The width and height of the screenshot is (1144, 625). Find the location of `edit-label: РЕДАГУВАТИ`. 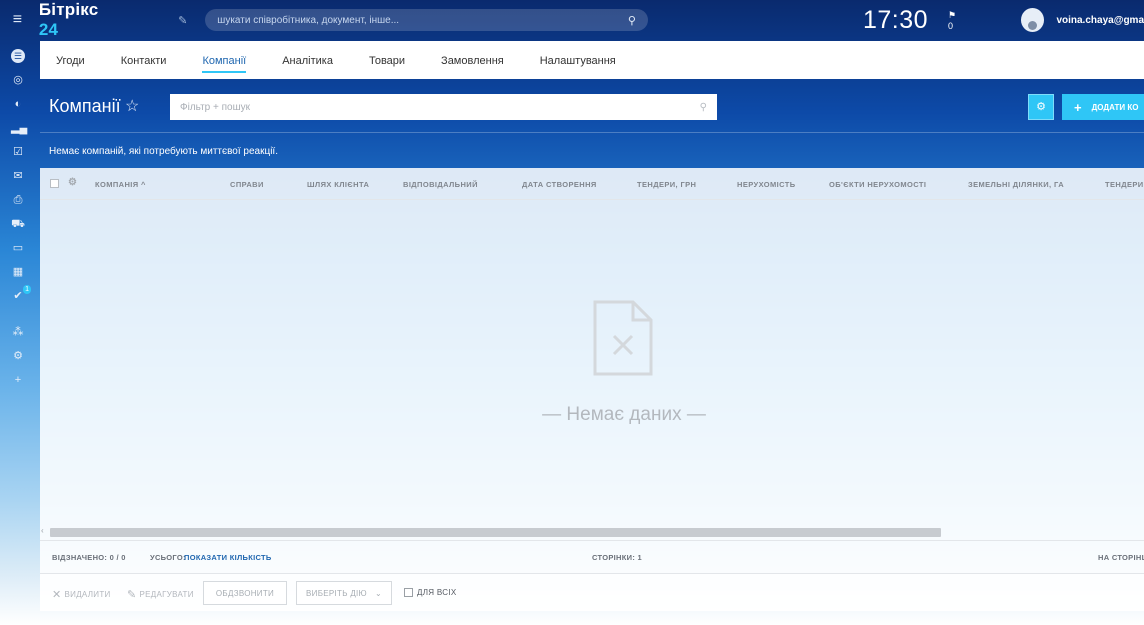

edit-label: РЕДАГУВАТИ is located at coordinates (166, 594).